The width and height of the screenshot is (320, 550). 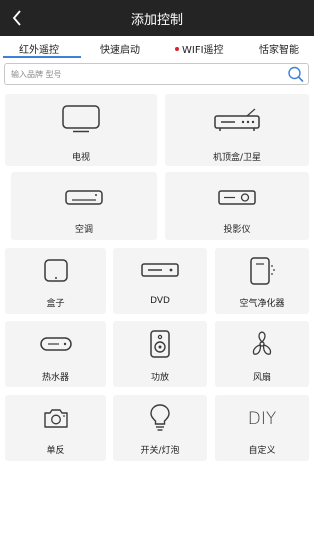 I want to click on device-card-camera: 单反, so click(x=55, y=428).